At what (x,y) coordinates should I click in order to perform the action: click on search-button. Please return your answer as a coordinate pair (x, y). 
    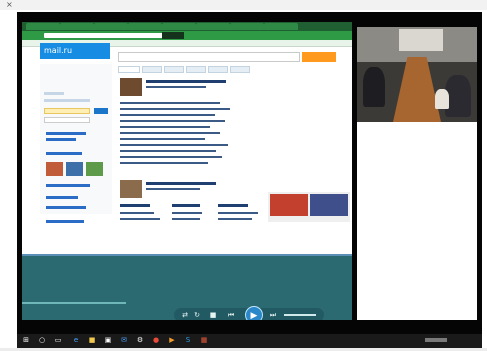
    Looking at the image, I should click on (319, 57).